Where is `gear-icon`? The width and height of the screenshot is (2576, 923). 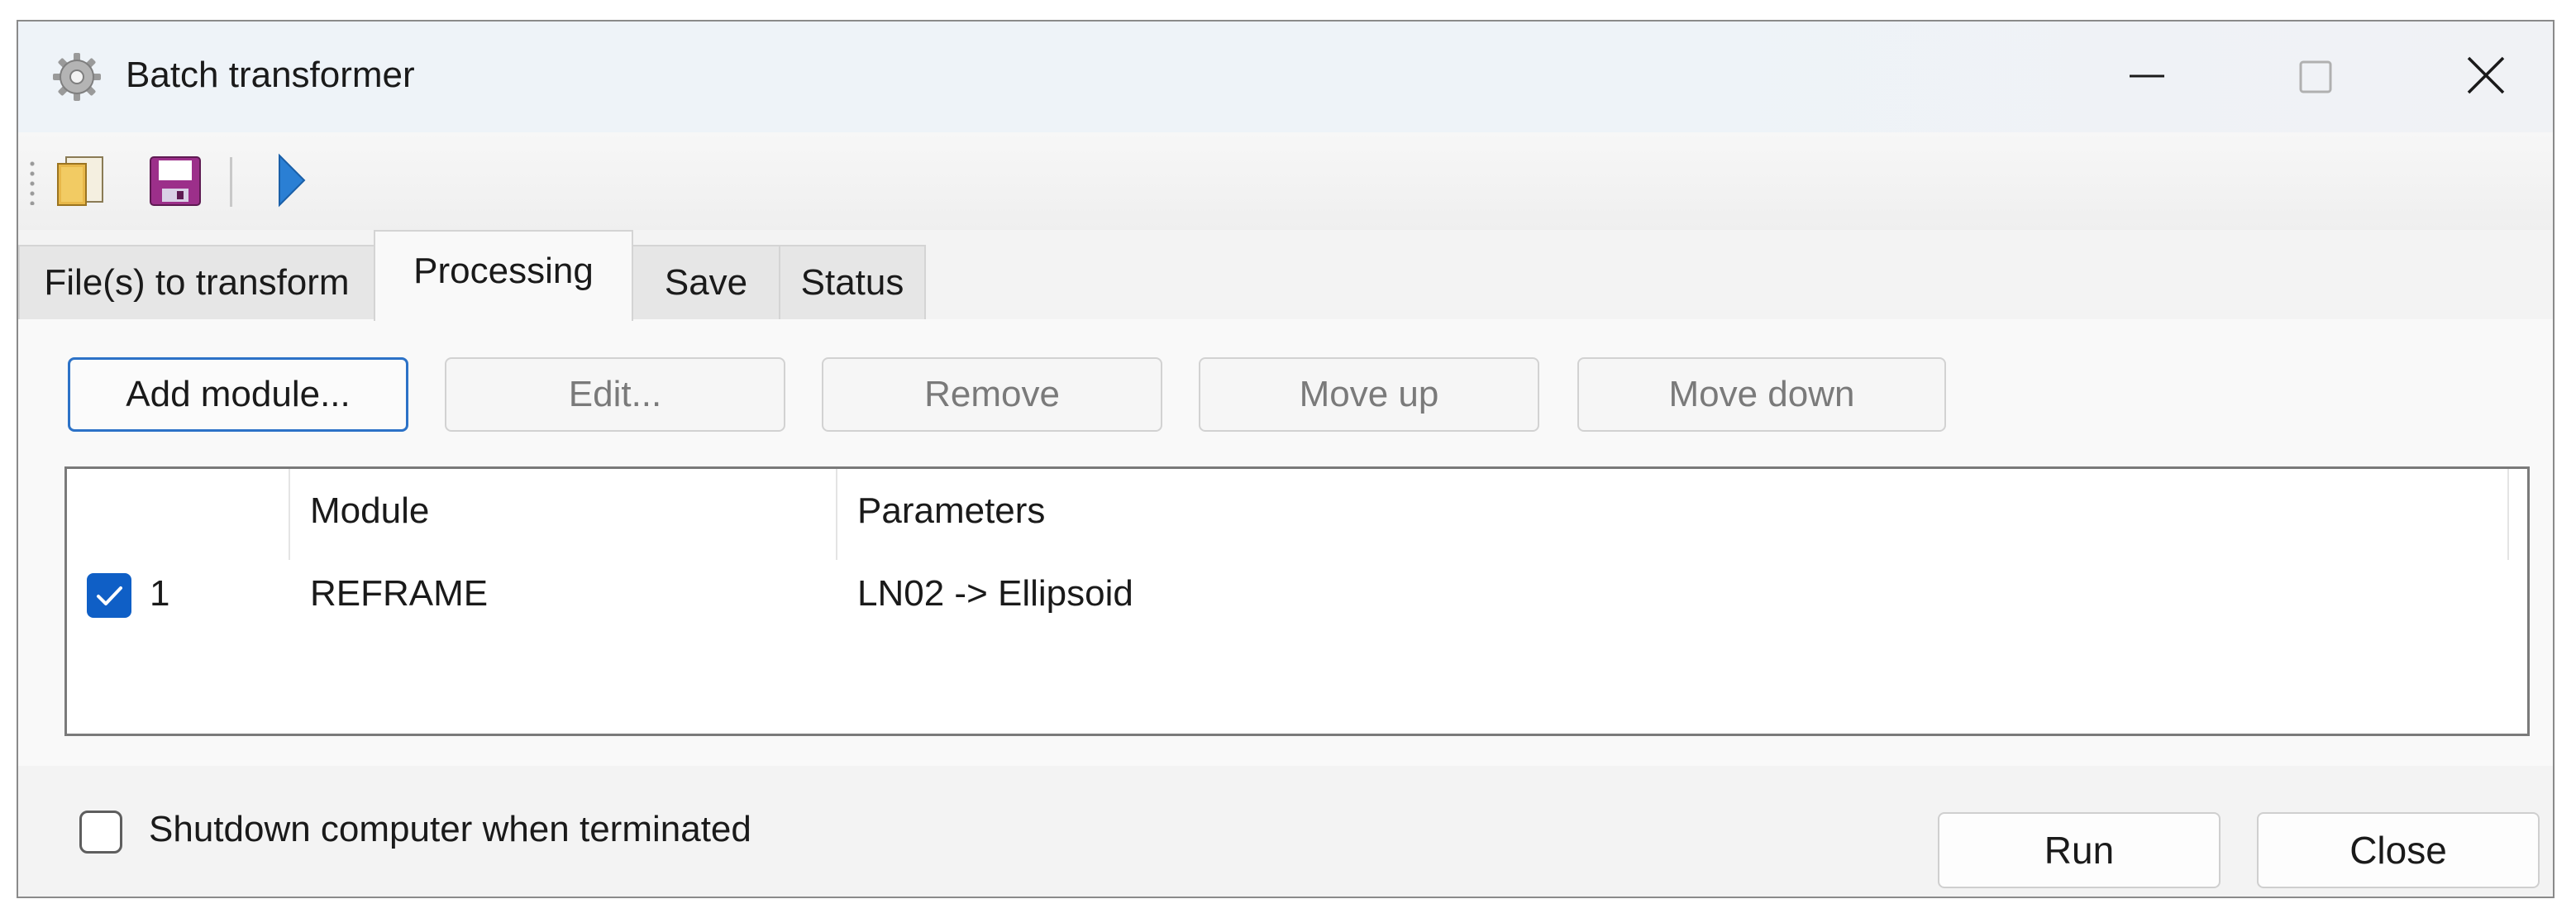
gear-icon is located at coordinates (77, 77).